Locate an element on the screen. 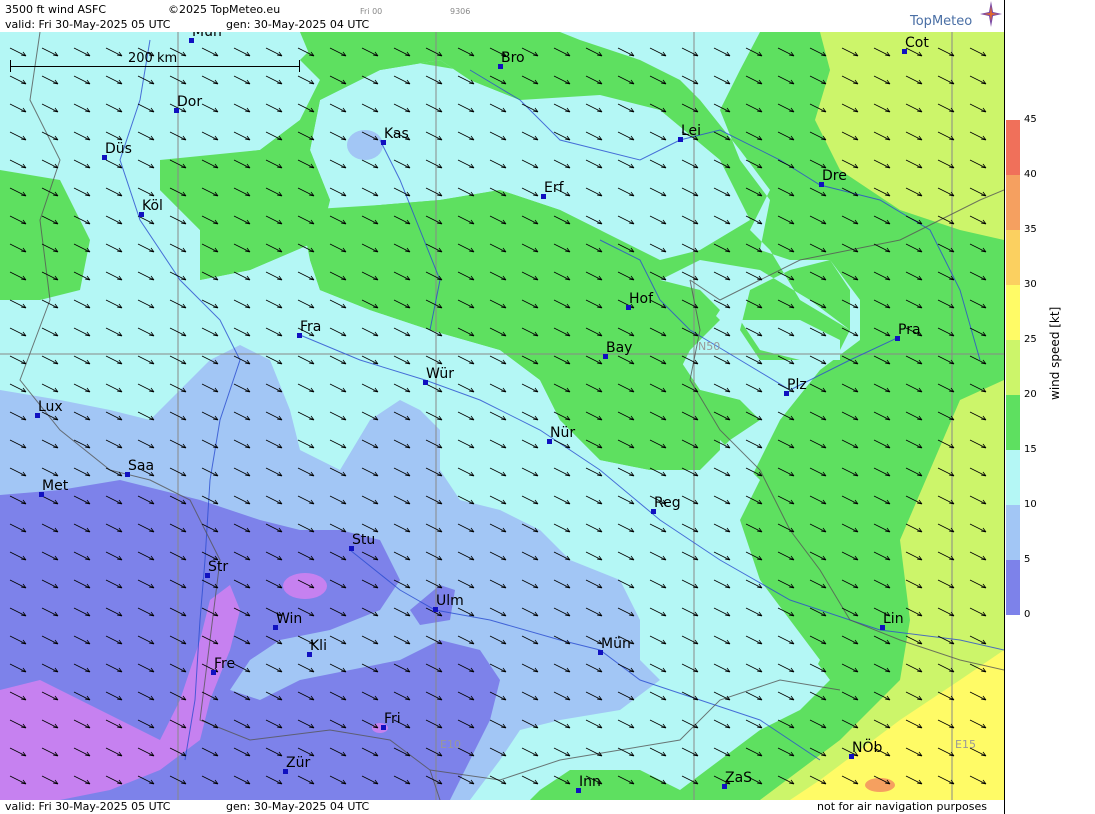 The height and width of the screenshot is (814, 1095). city-label: Erf is located at coordinates (554, 188).